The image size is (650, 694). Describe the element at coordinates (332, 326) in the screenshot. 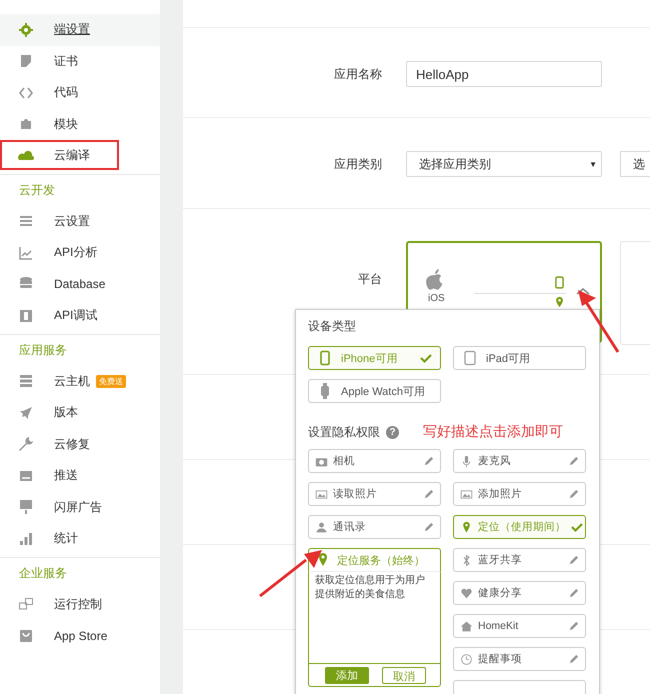

I see `section-heading: 设备类型` at that location.